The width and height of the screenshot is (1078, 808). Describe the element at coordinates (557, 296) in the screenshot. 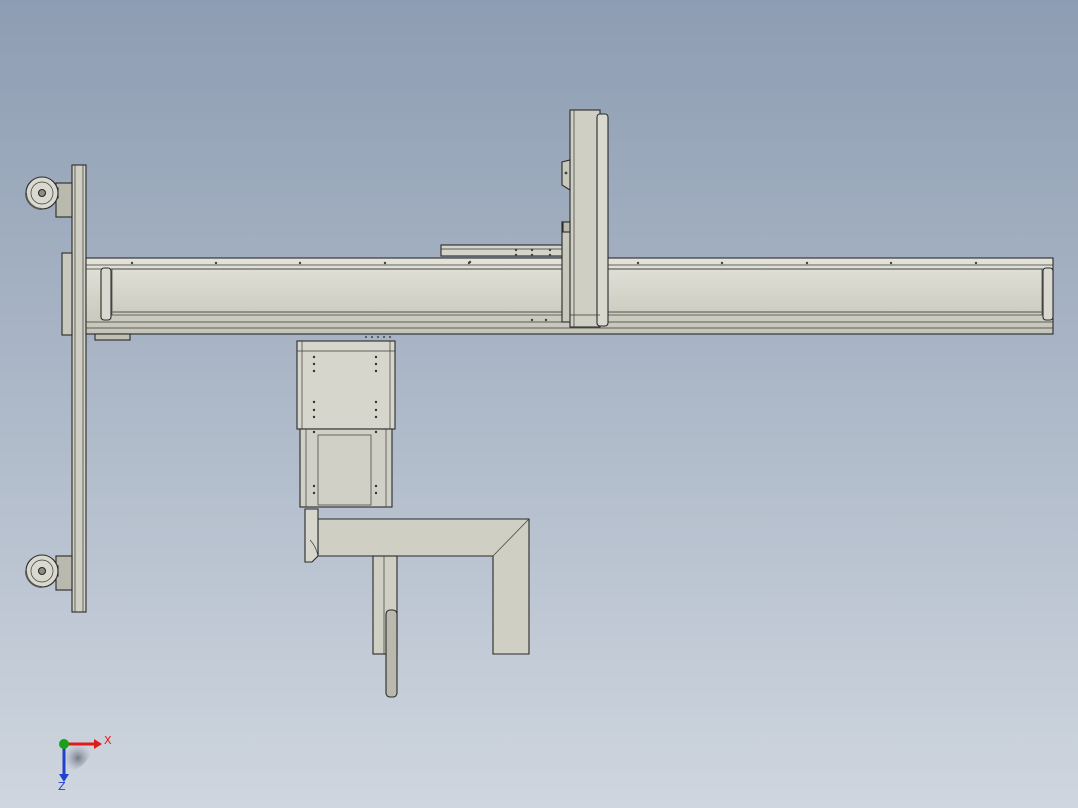

I see `horizontal-linear-rail` at that location.